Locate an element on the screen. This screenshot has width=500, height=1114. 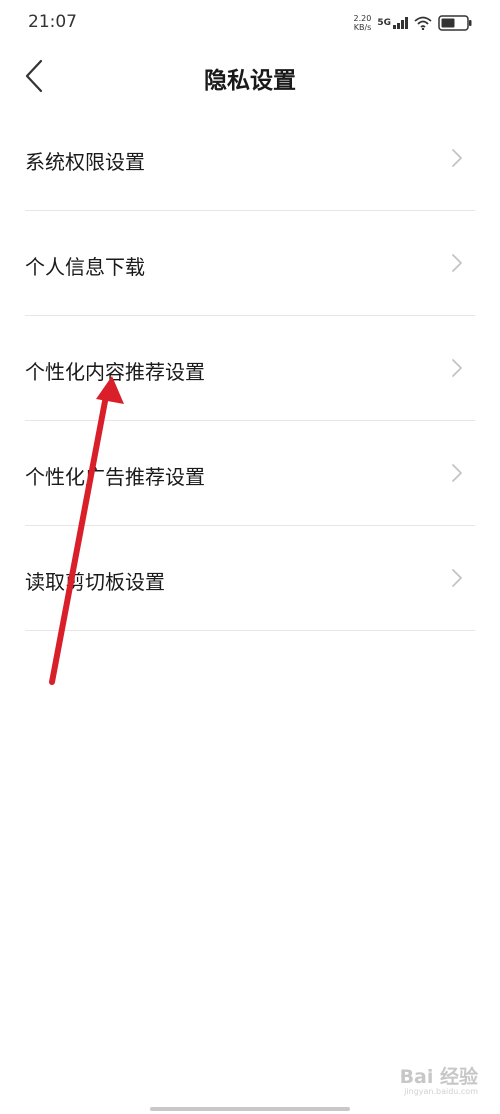
watermark-url: jingyan.baidu.com is located at coordinates (441, 1091).